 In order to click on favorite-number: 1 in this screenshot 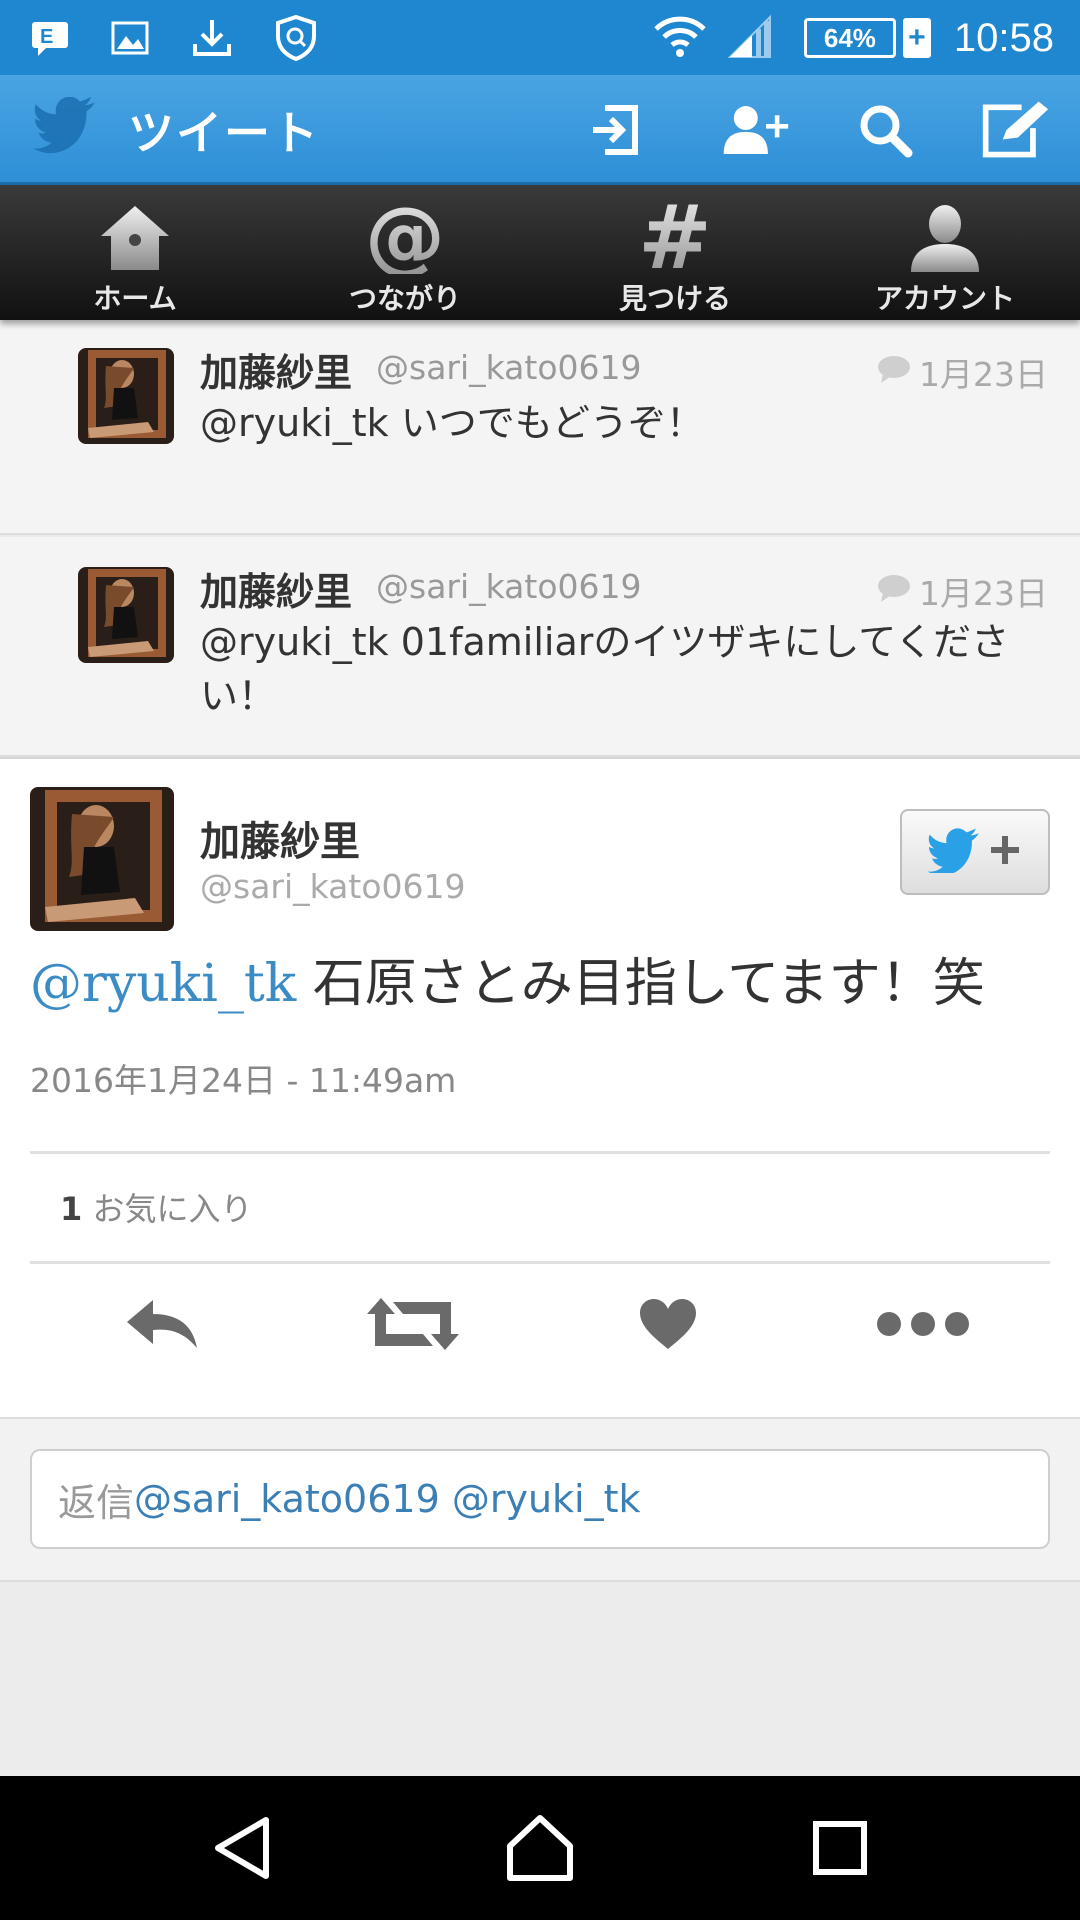, I will do `click(71, 1209)`.